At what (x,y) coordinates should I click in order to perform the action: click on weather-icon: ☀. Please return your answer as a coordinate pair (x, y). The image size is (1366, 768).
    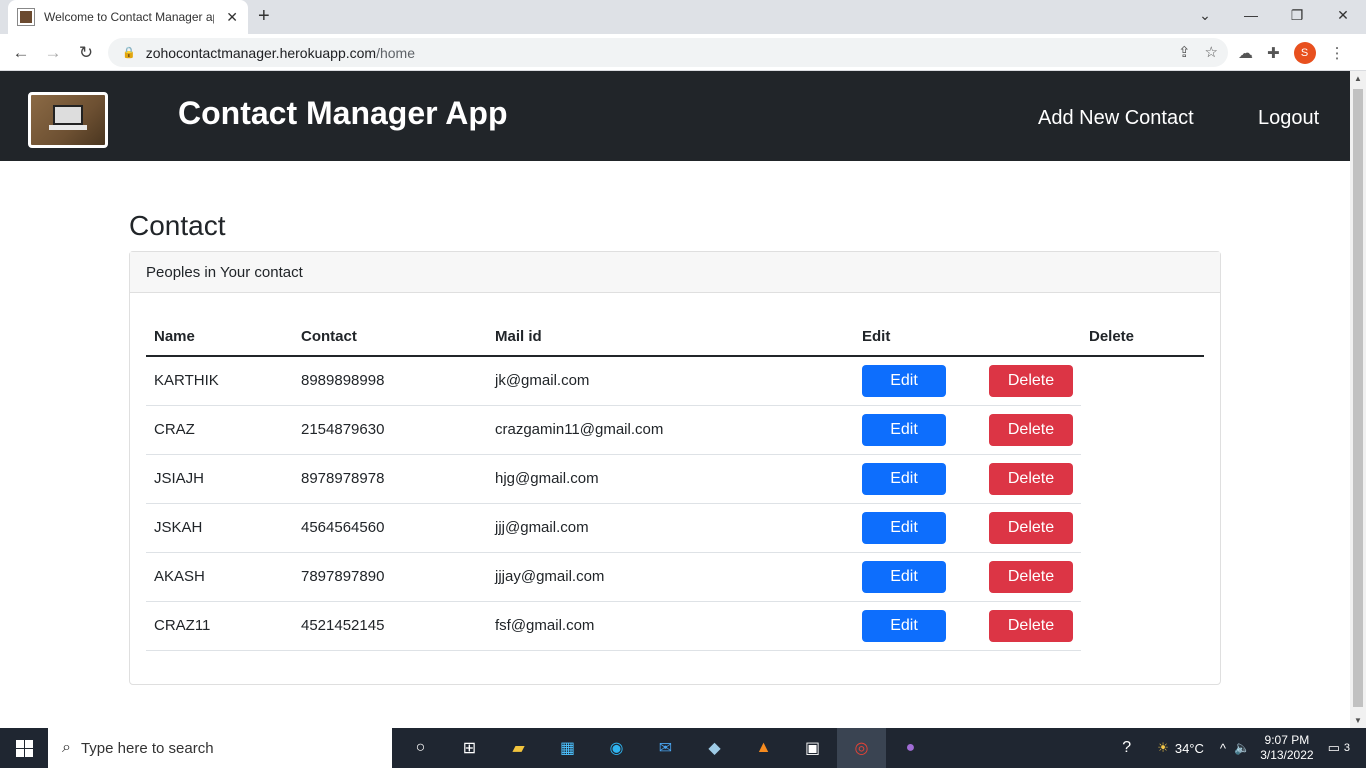
    Looking at the image, I should click on (1163, 748).